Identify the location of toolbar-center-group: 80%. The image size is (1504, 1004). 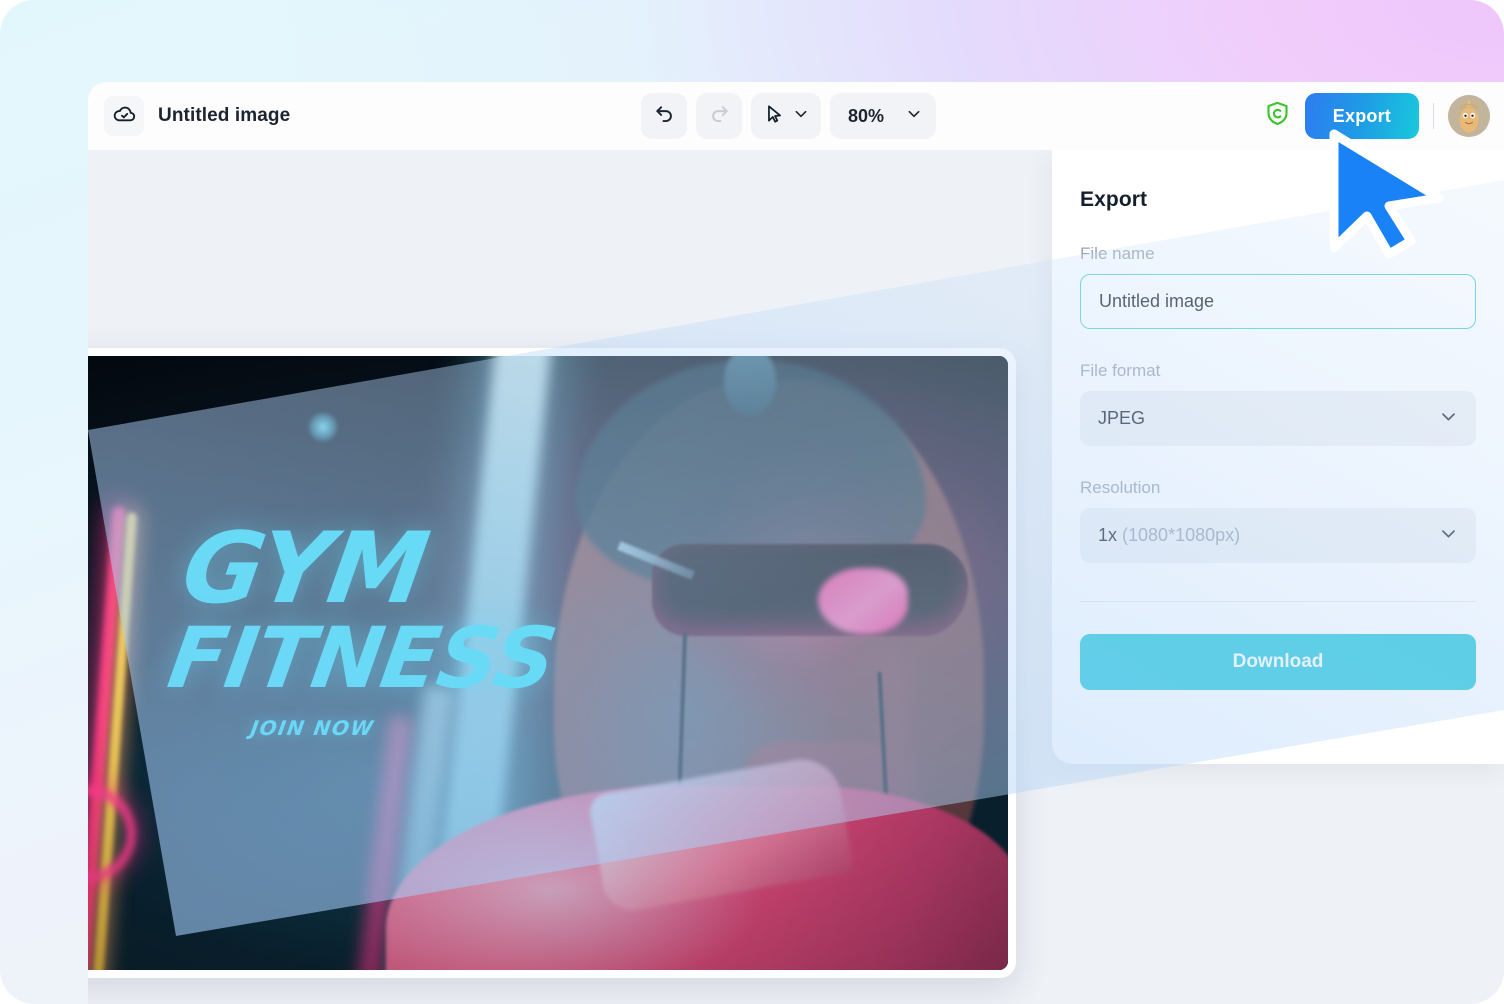
(789, 116).